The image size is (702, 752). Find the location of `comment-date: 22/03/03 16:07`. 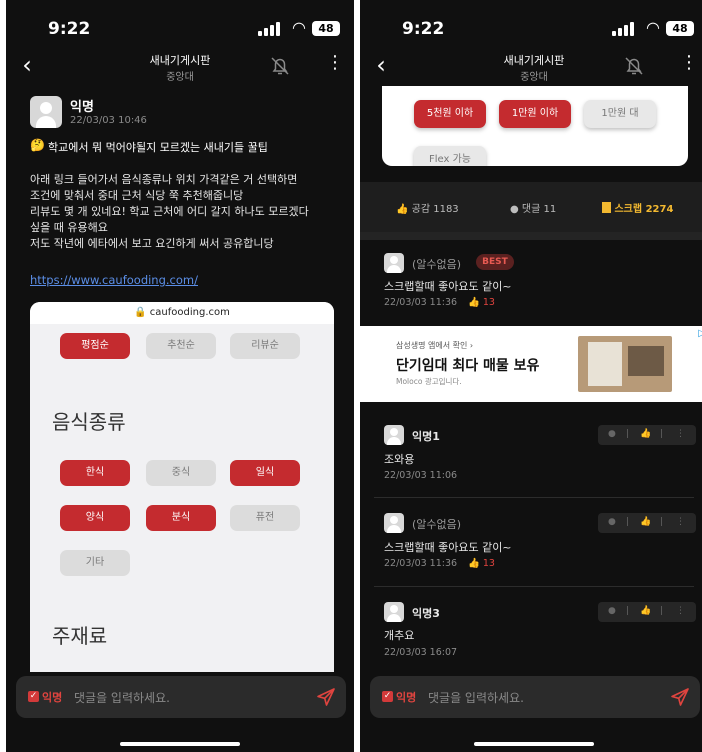

comment-date: 22/03/03 16:07 is located at coordinates (421, 652).